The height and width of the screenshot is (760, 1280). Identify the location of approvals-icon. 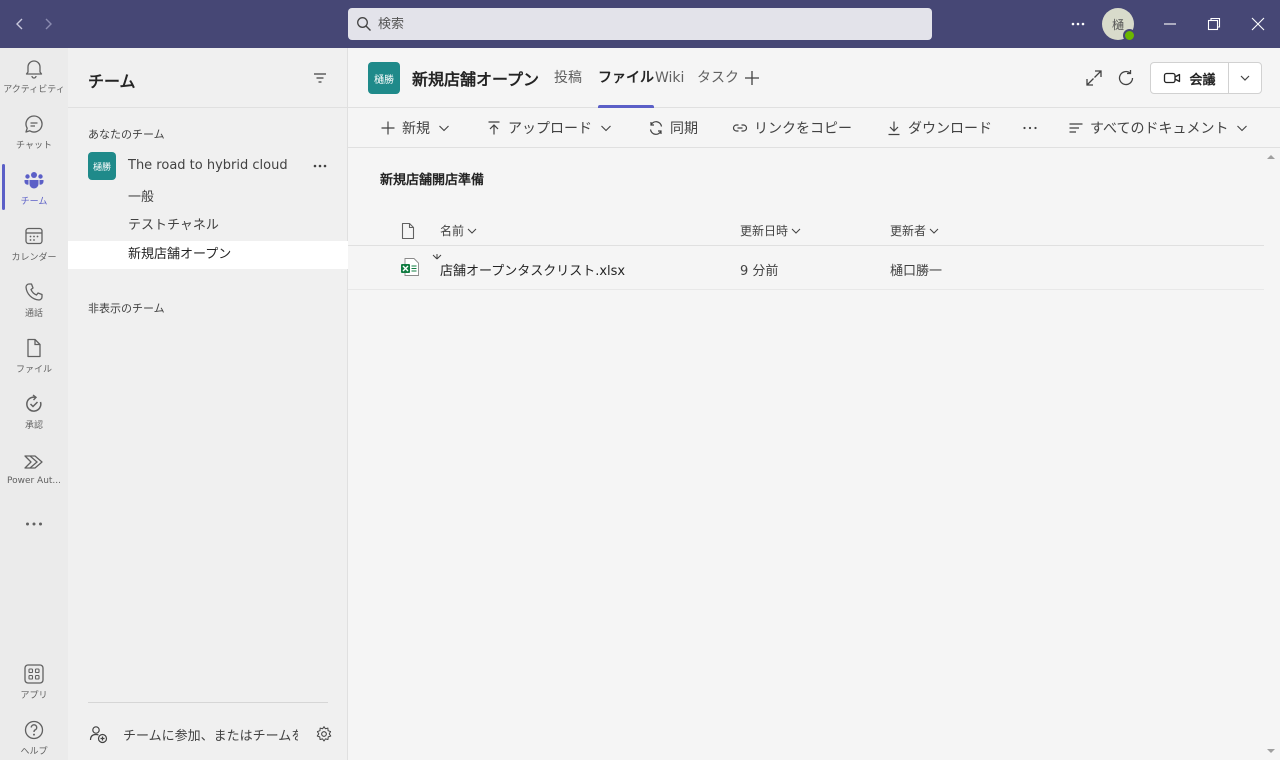
(34, 403).